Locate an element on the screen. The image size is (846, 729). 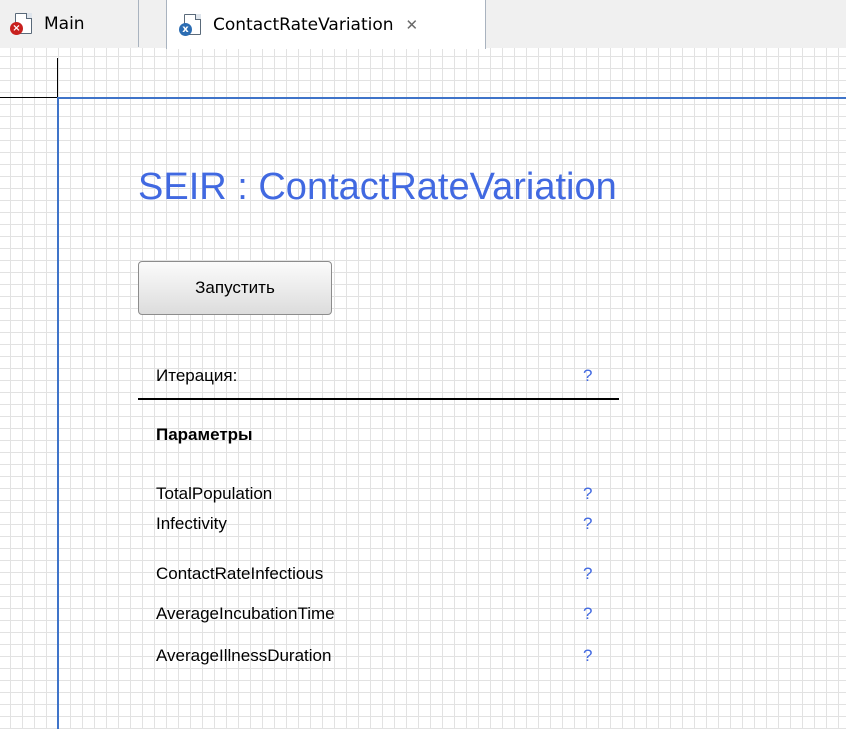
iteration-label: Итерация: is located at coordinates (197, 375).